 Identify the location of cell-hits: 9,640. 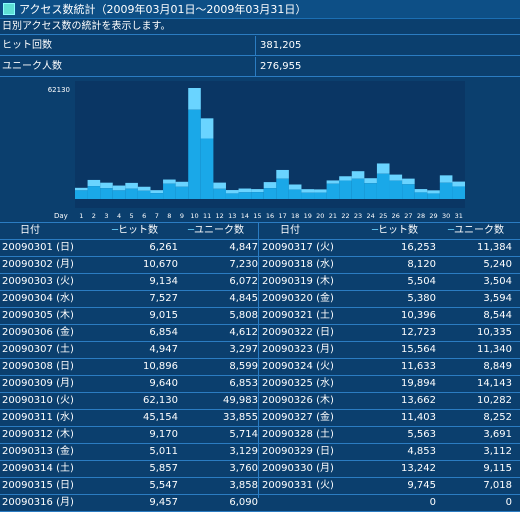
(163, 383).